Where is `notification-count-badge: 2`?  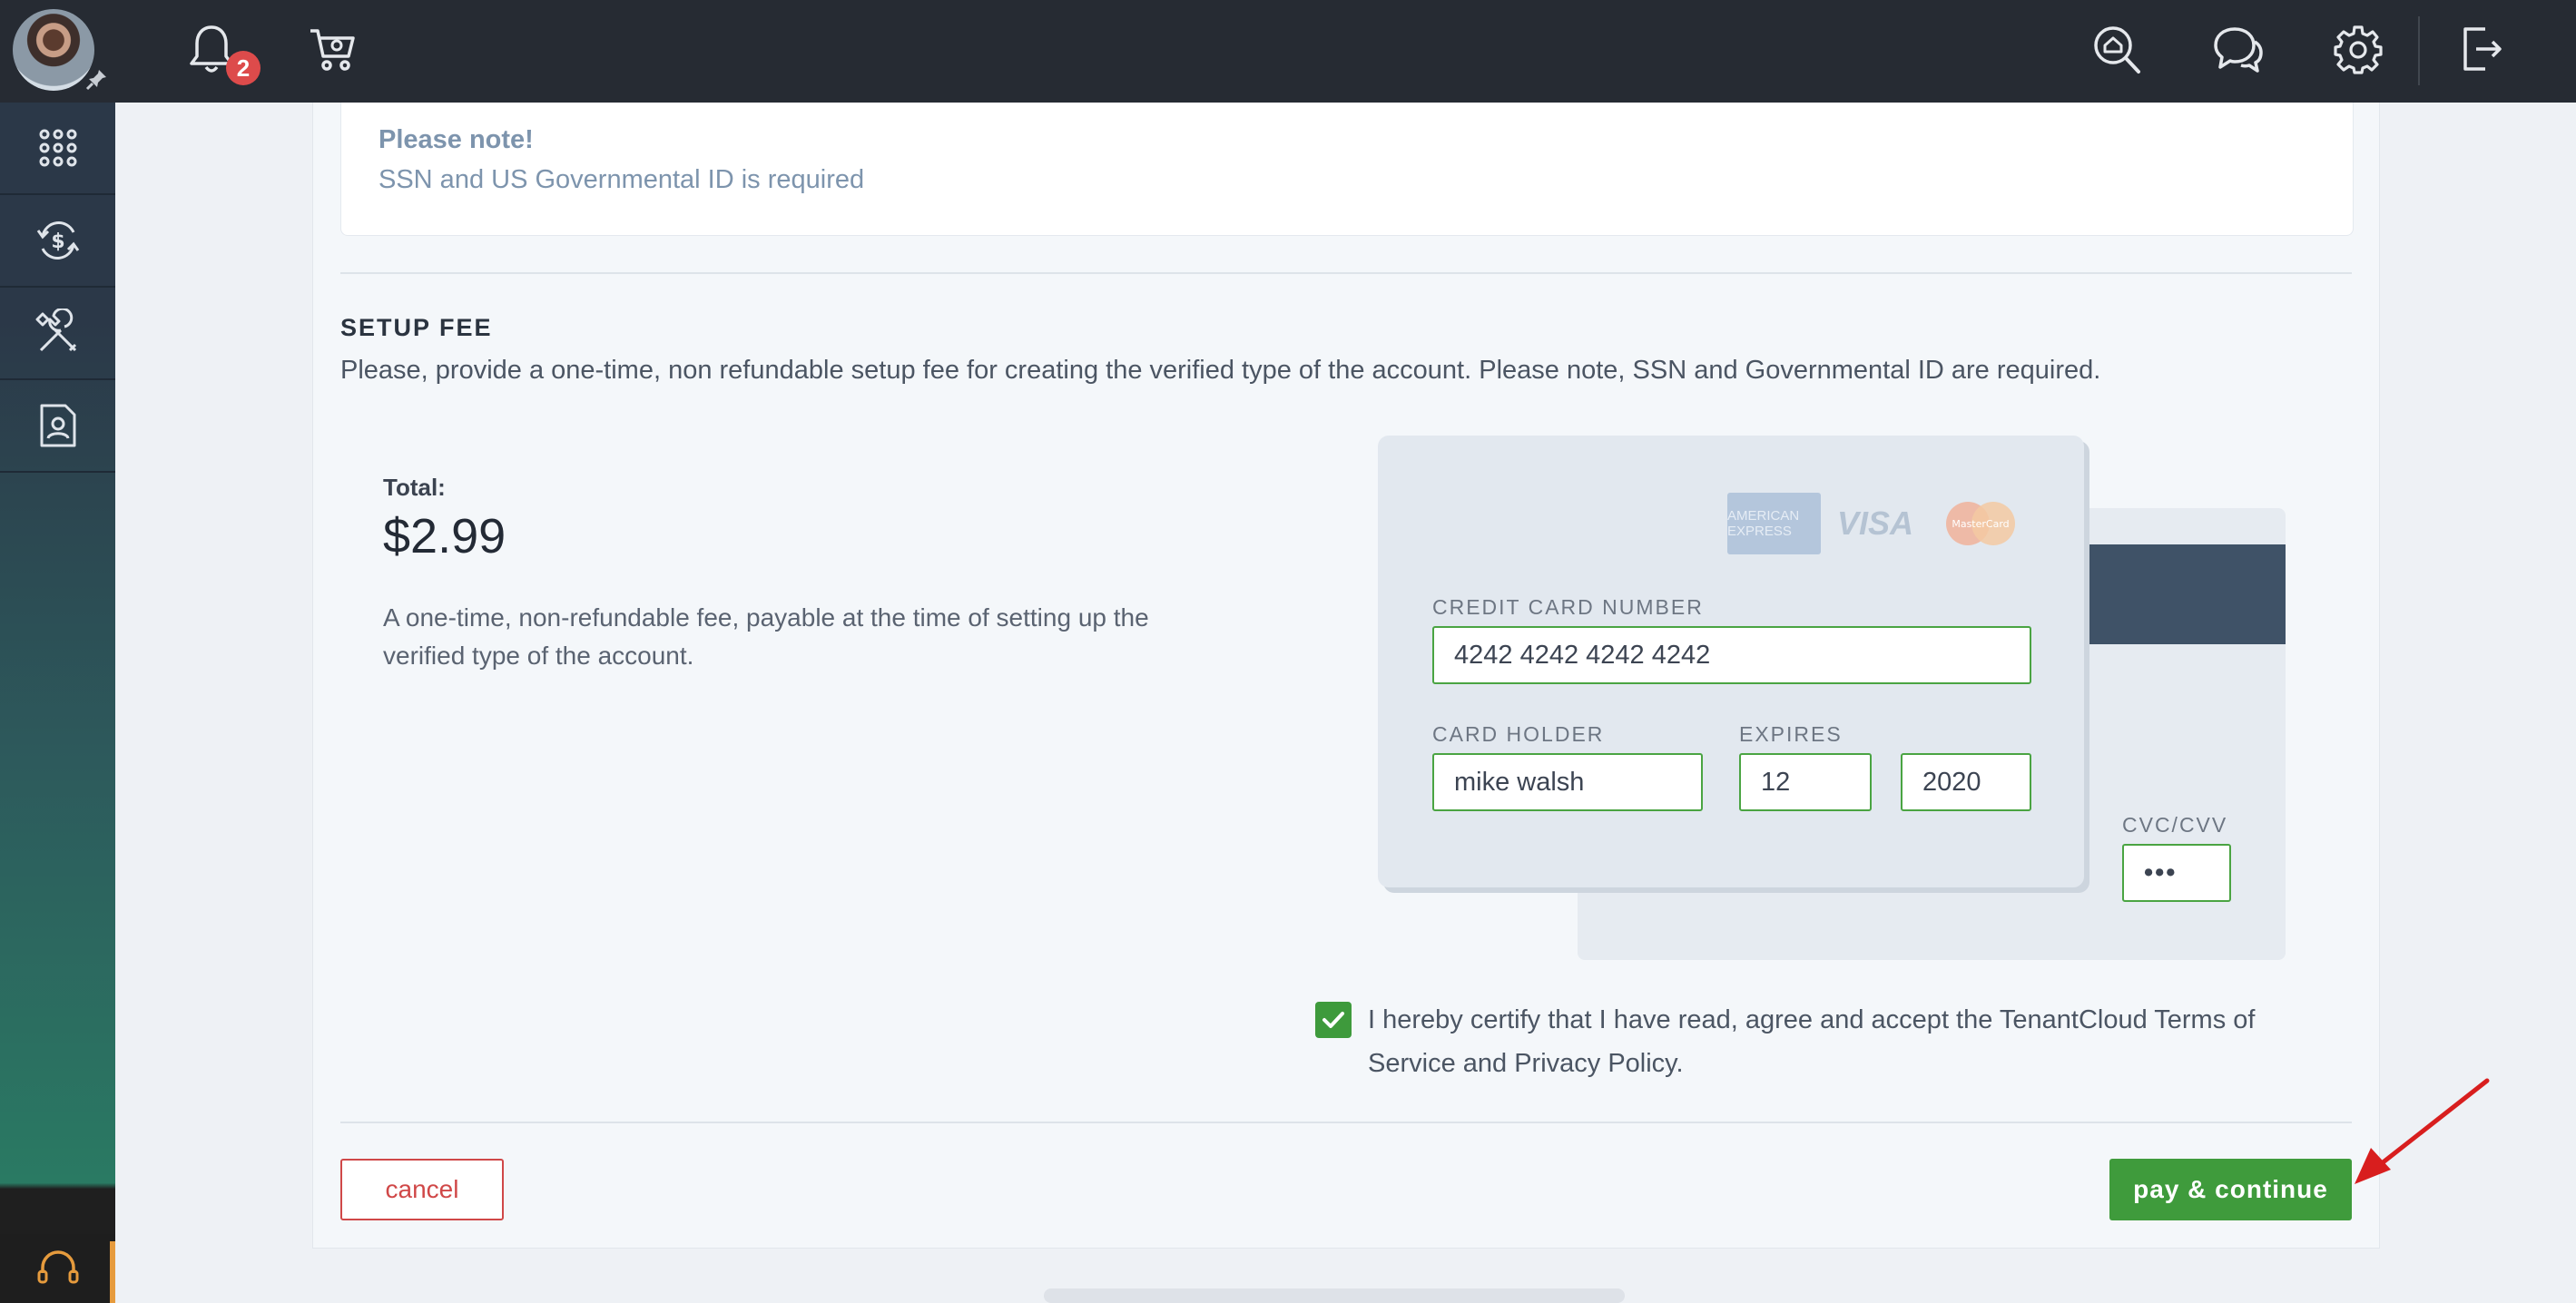
notification-count-badge: 2 is located at coordinates (243, 68).